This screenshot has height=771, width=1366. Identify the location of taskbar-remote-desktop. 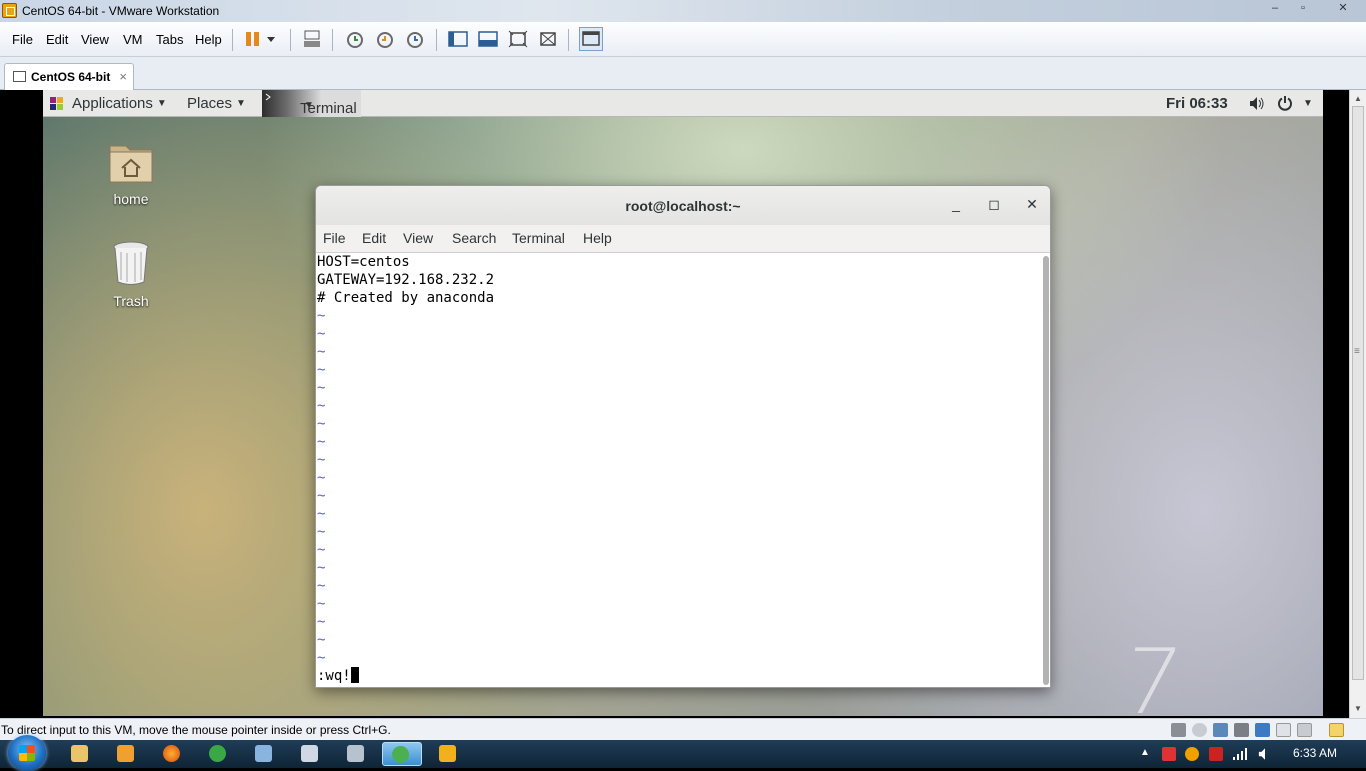
(310, 754).